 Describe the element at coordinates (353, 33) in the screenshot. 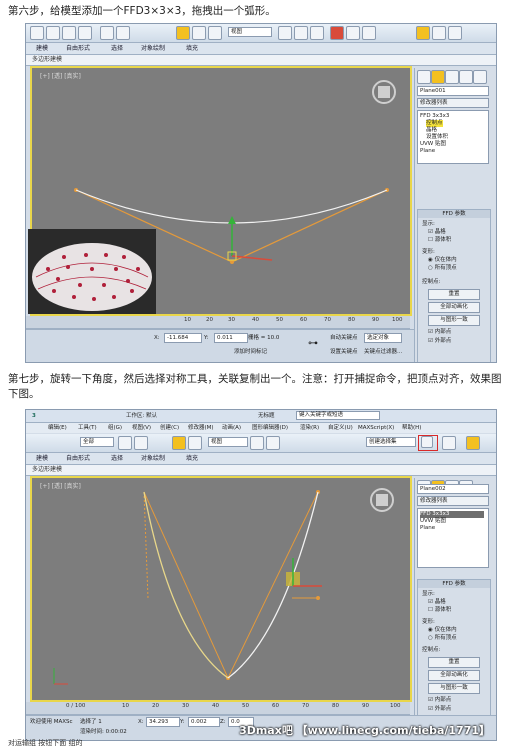

I see `mirror-icon` at that location.